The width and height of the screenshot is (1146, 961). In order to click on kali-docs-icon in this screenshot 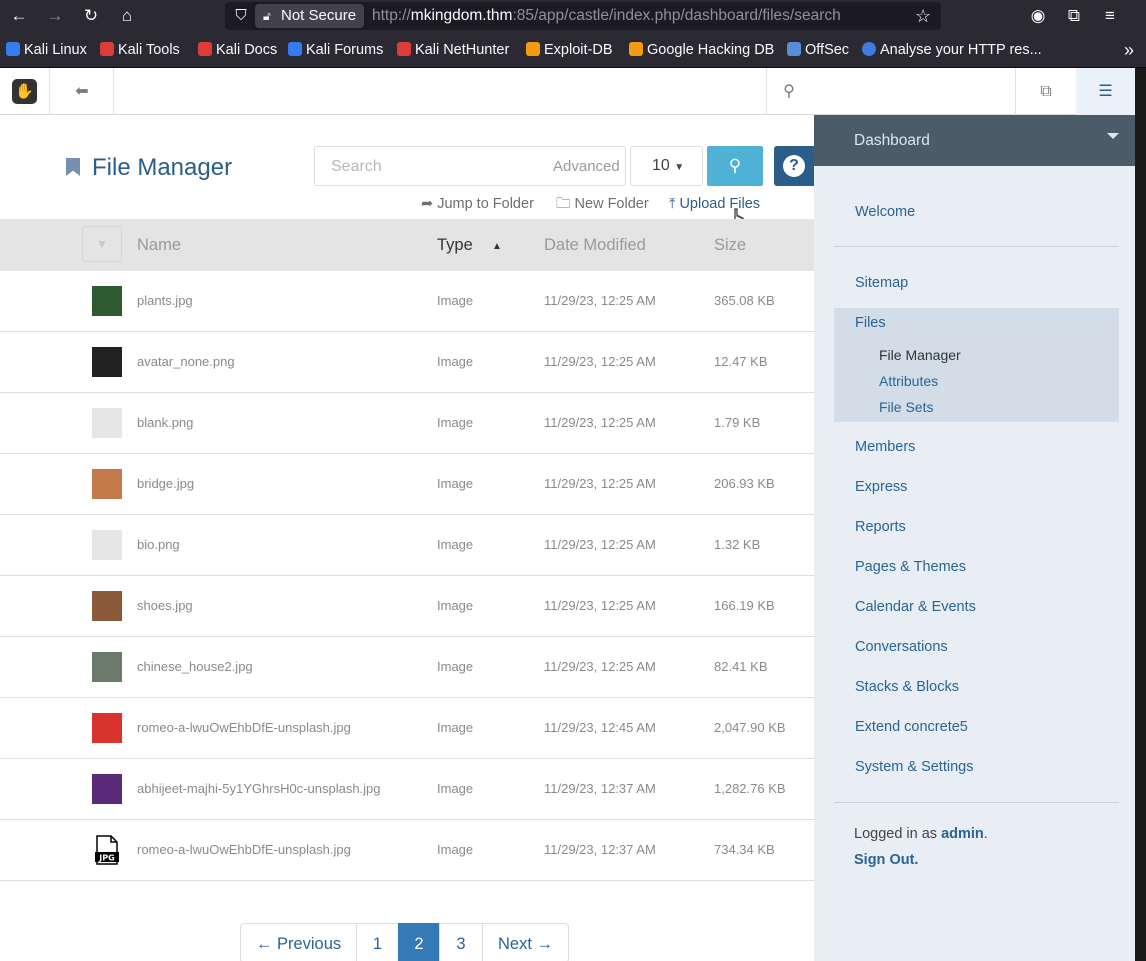, I will do `click(205, 49)`.